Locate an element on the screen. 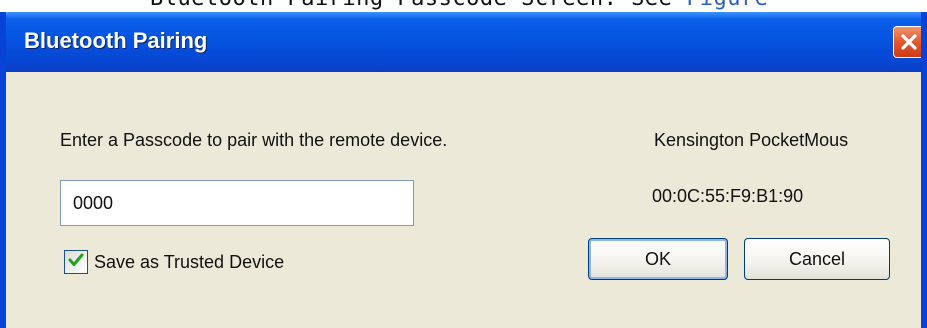 The height and width of the screenshot is (328, 927). passcode-input is located at coordinates (237, 203).